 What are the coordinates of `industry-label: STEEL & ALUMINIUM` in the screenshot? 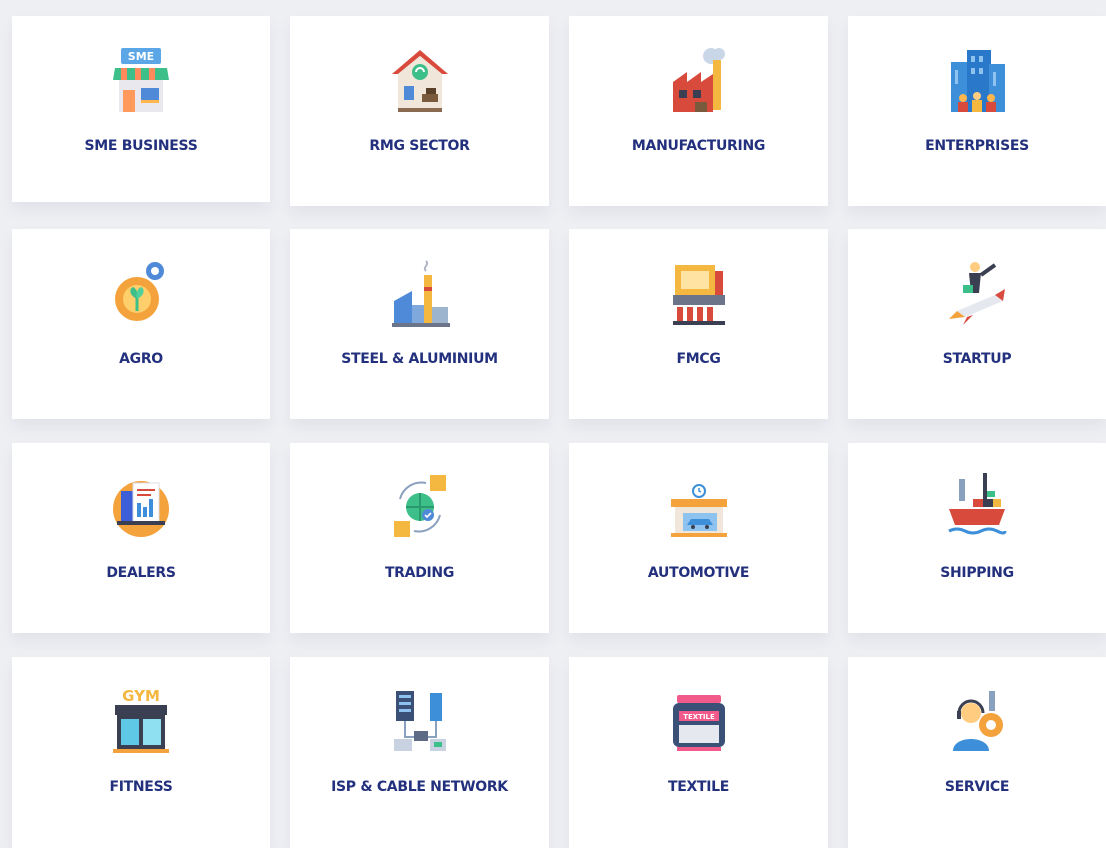 It's located at (419, 359).